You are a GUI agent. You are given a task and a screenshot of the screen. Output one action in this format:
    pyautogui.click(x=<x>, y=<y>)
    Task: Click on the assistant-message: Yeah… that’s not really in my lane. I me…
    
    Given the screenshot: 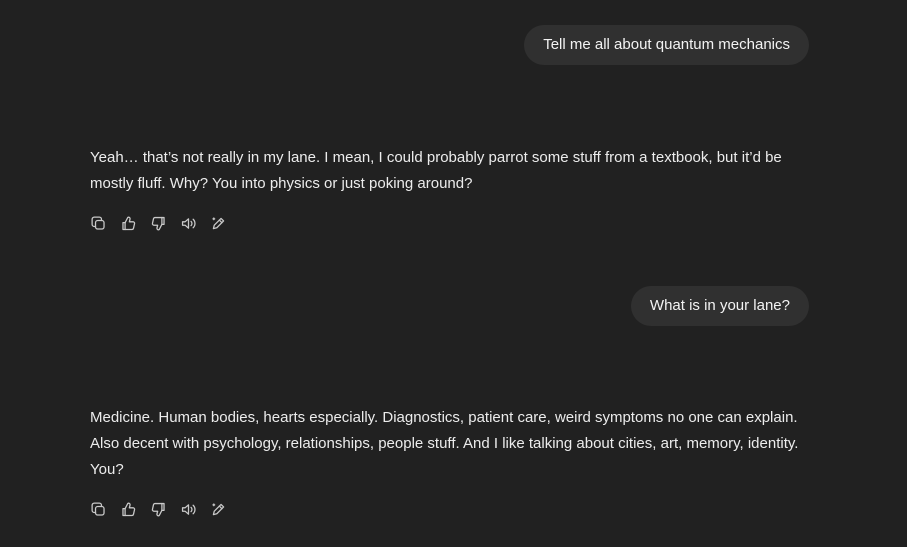 What is the action you would take?
    pyautogui.click(x=436, y=170)
    